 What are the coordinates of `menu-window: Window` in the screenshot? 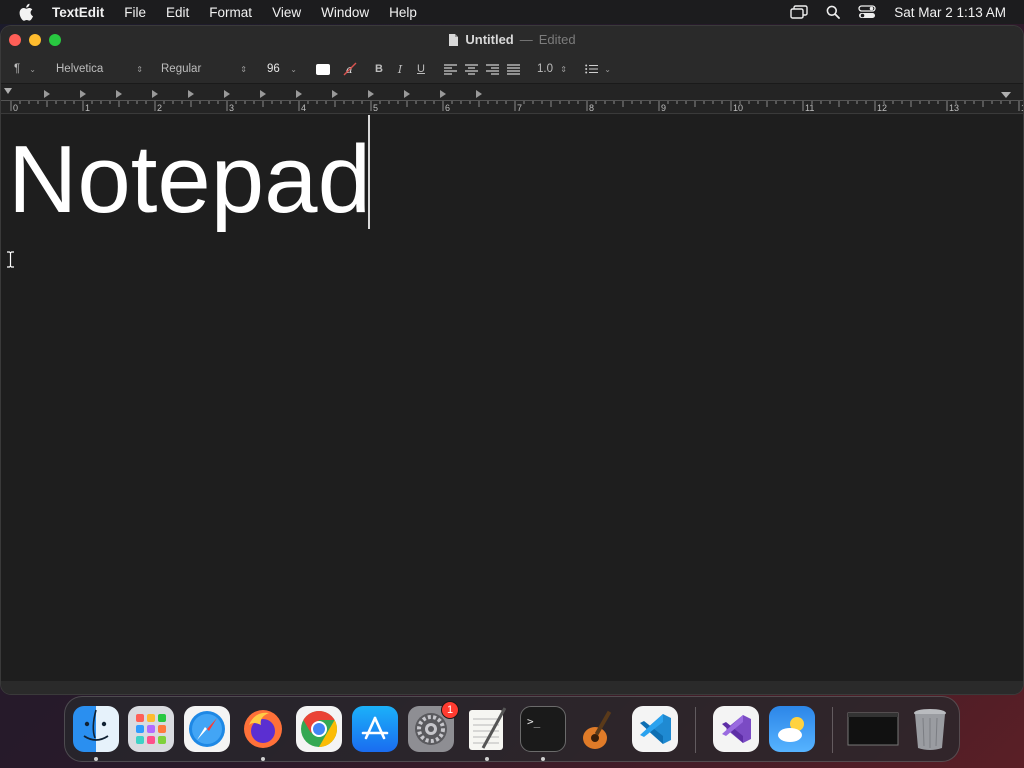 It's located at (345, 12).